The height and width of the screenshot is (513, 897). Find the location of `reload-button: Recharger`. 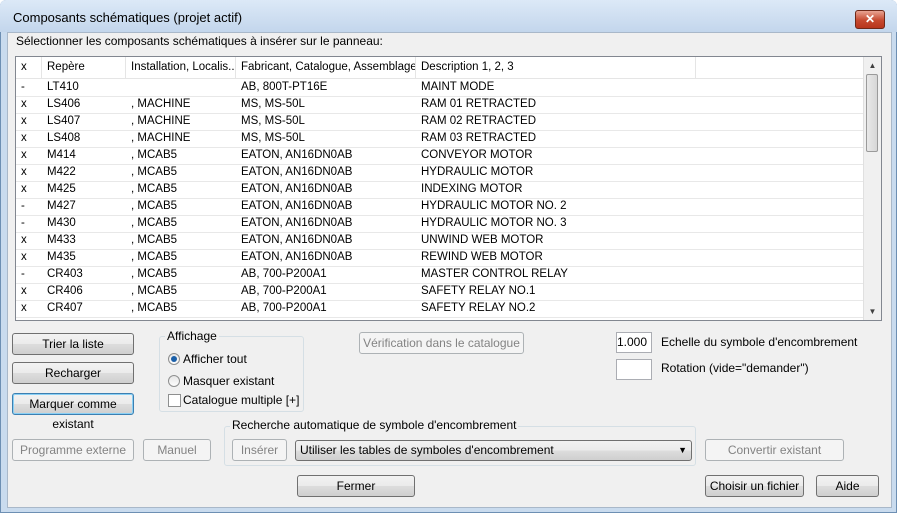

reload-button: Recharger is located at coordinates (73, 373).